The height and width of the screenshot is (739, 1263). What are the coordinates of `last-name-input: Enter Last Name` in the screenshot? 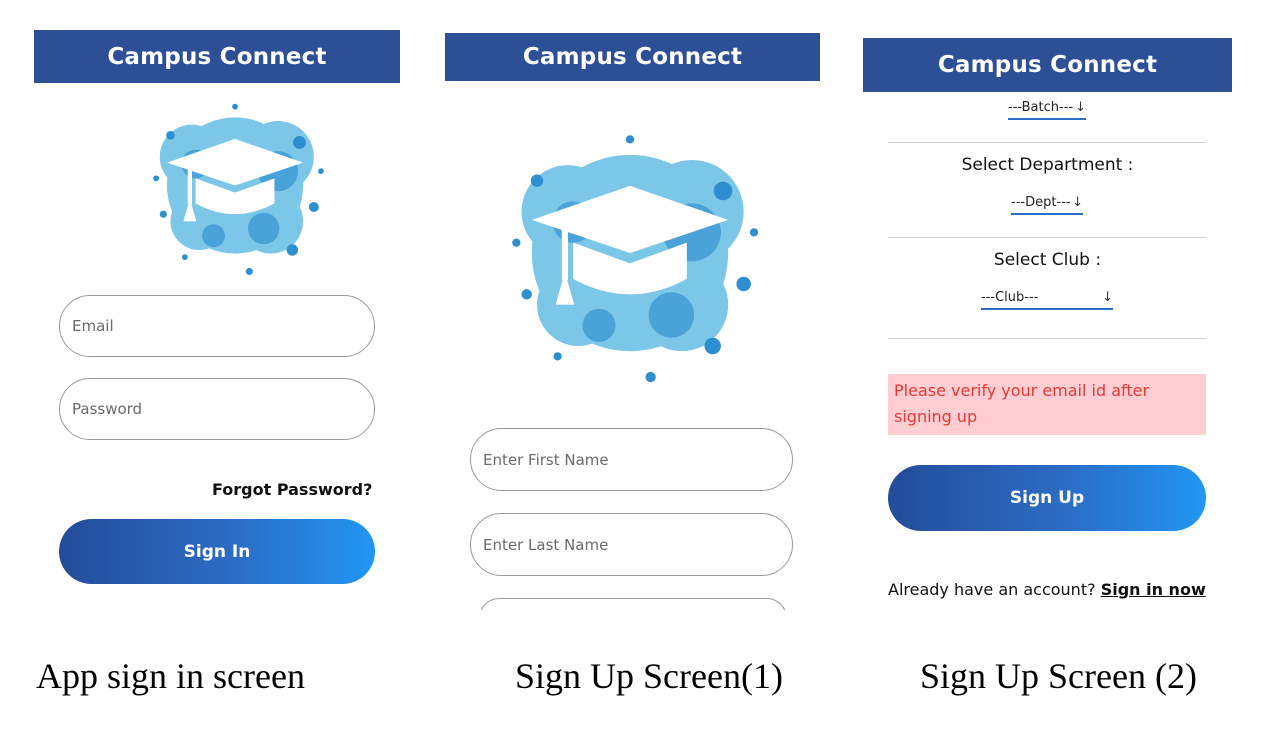 It's located at (631, 544).